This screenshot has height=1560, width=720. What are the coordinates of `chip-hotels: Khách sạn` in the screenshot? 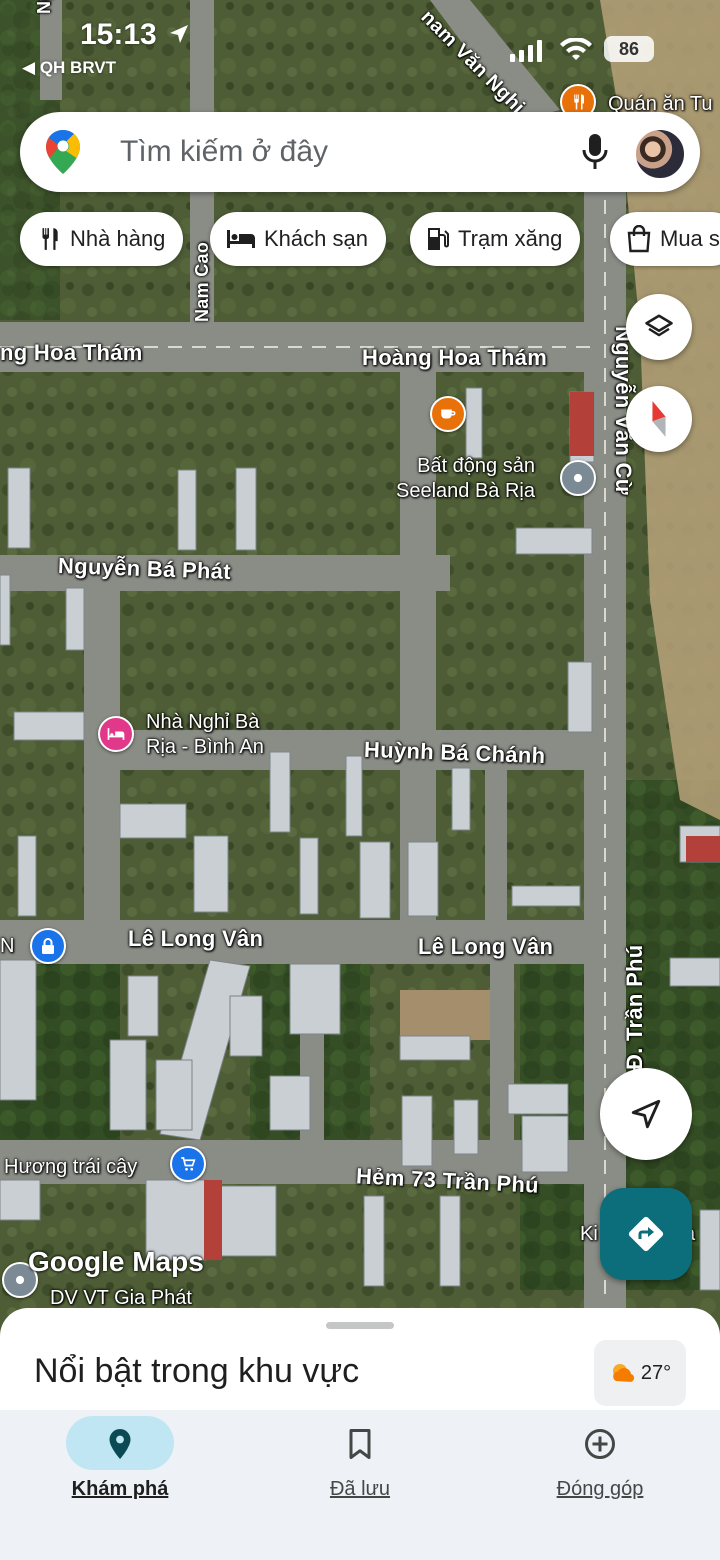 It's located at (298, 239).